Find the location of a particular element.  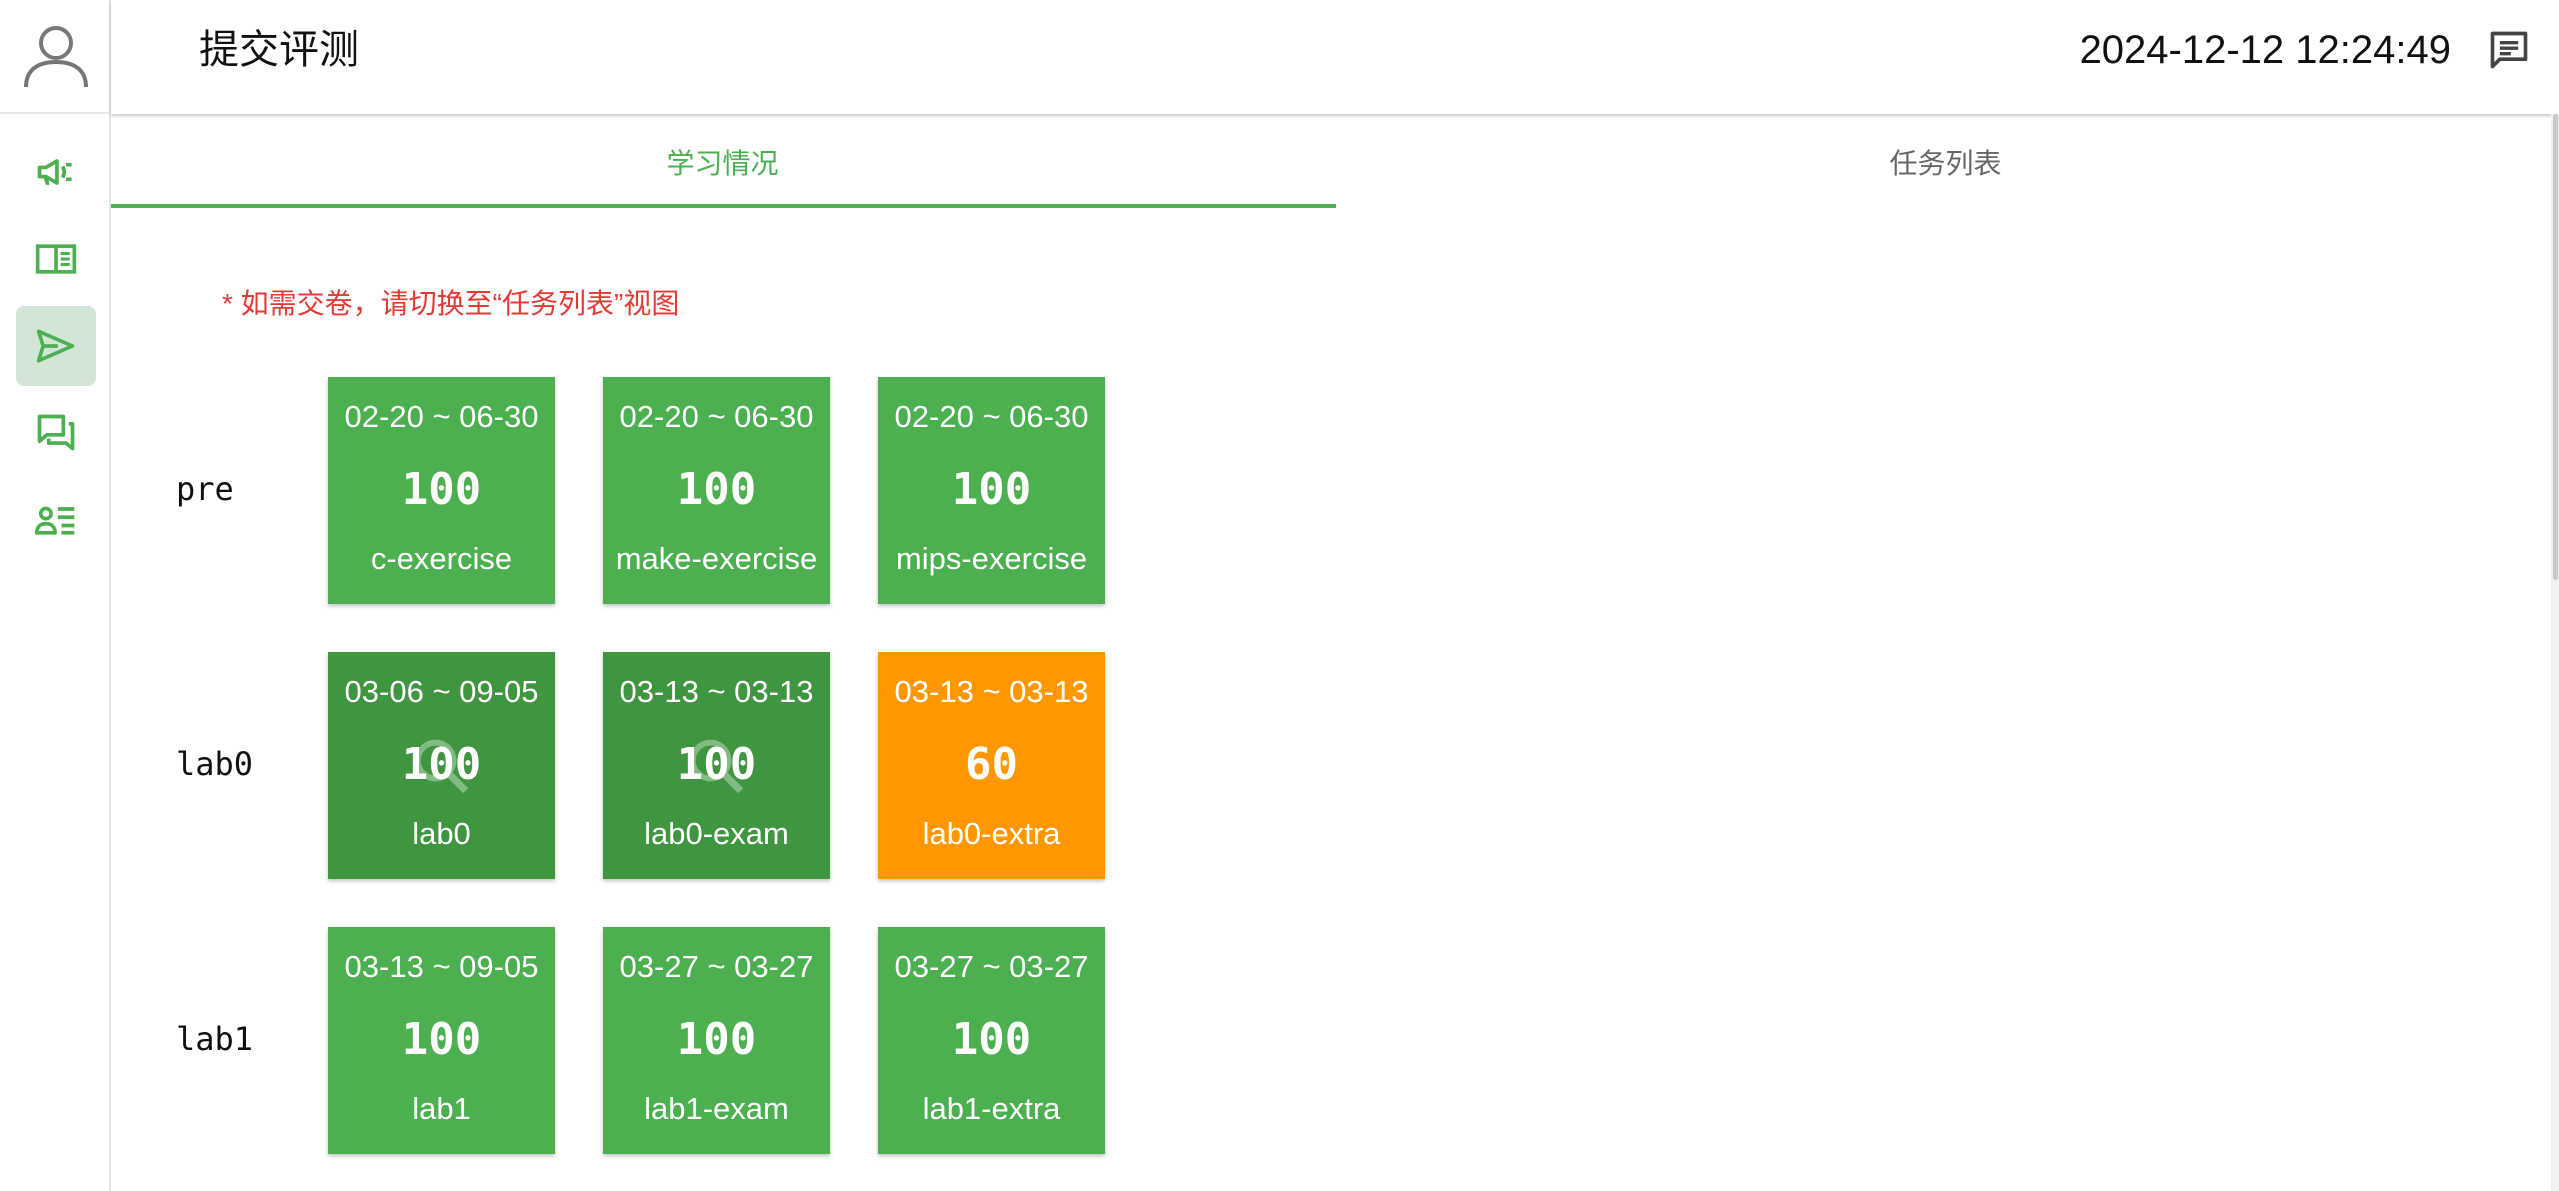

task-date-range: 03-06 ~ 09-05 is located at coordinates (441, 691).